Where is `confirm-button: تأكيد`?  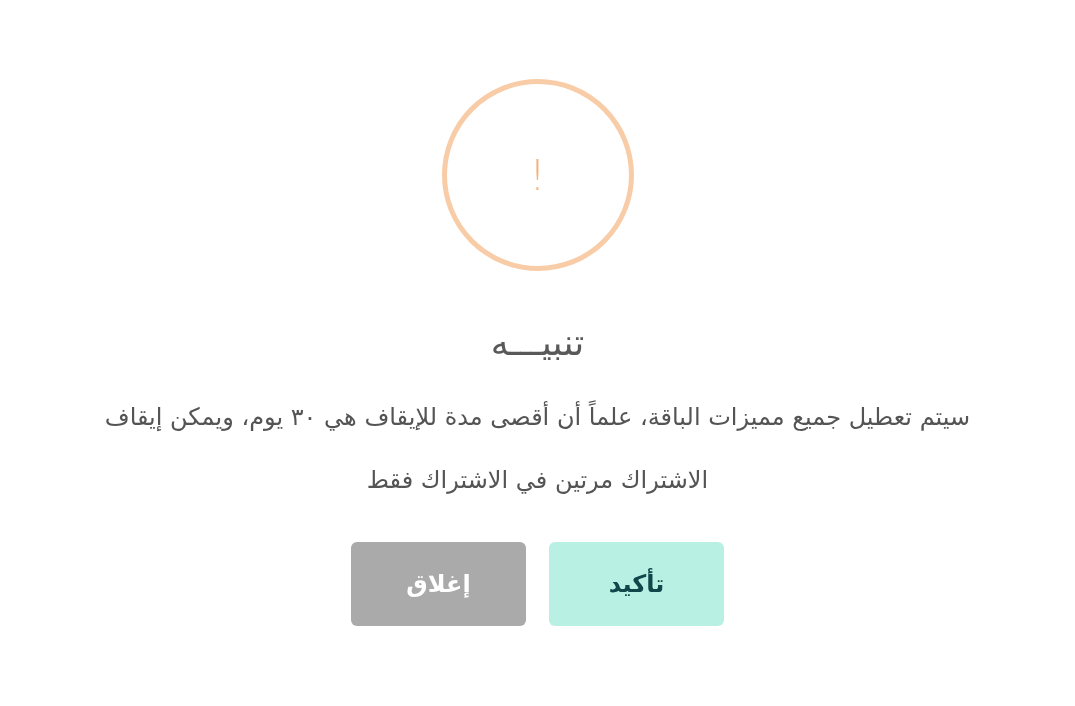
confirm-button: تأكيد is located at coordinates (636, 584).